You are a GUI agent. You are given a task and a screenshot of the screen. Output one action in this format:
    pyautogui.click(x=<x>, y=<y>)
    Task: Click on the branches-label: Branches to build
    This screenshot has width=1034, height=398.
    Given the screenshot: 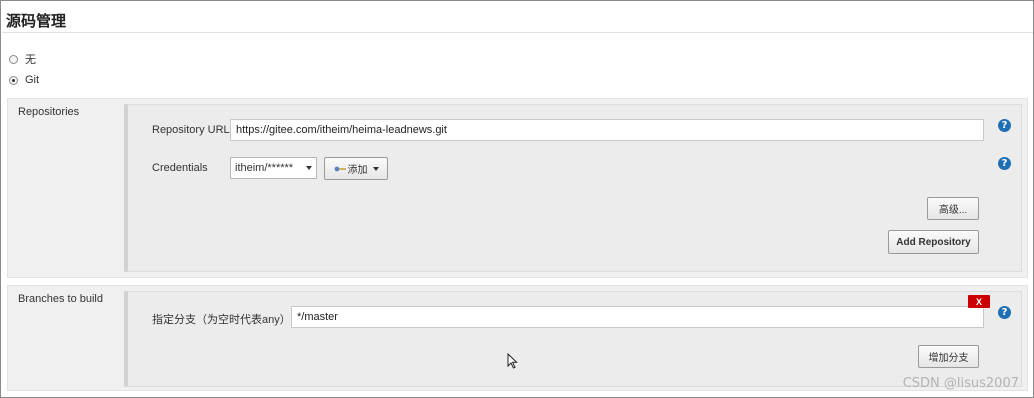 What is the action you would take?
    pyautogui.click(x=60, y=299)
    